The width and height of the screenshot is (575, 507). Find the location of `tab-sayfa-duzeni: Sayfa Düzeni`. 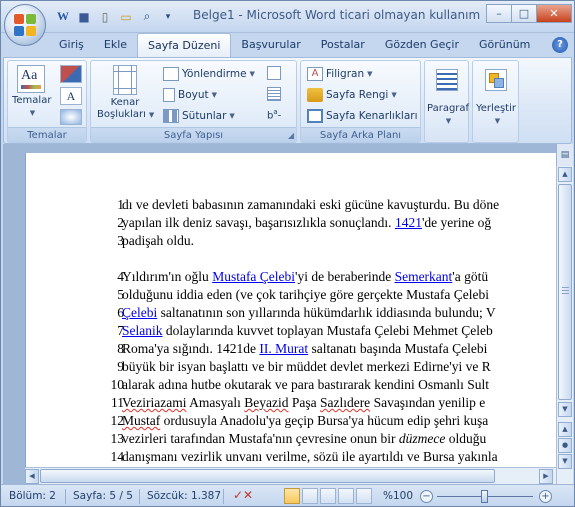

tab-sayfa-duzeni: Sayfa Düzeni is located at coordinates (184, 45).